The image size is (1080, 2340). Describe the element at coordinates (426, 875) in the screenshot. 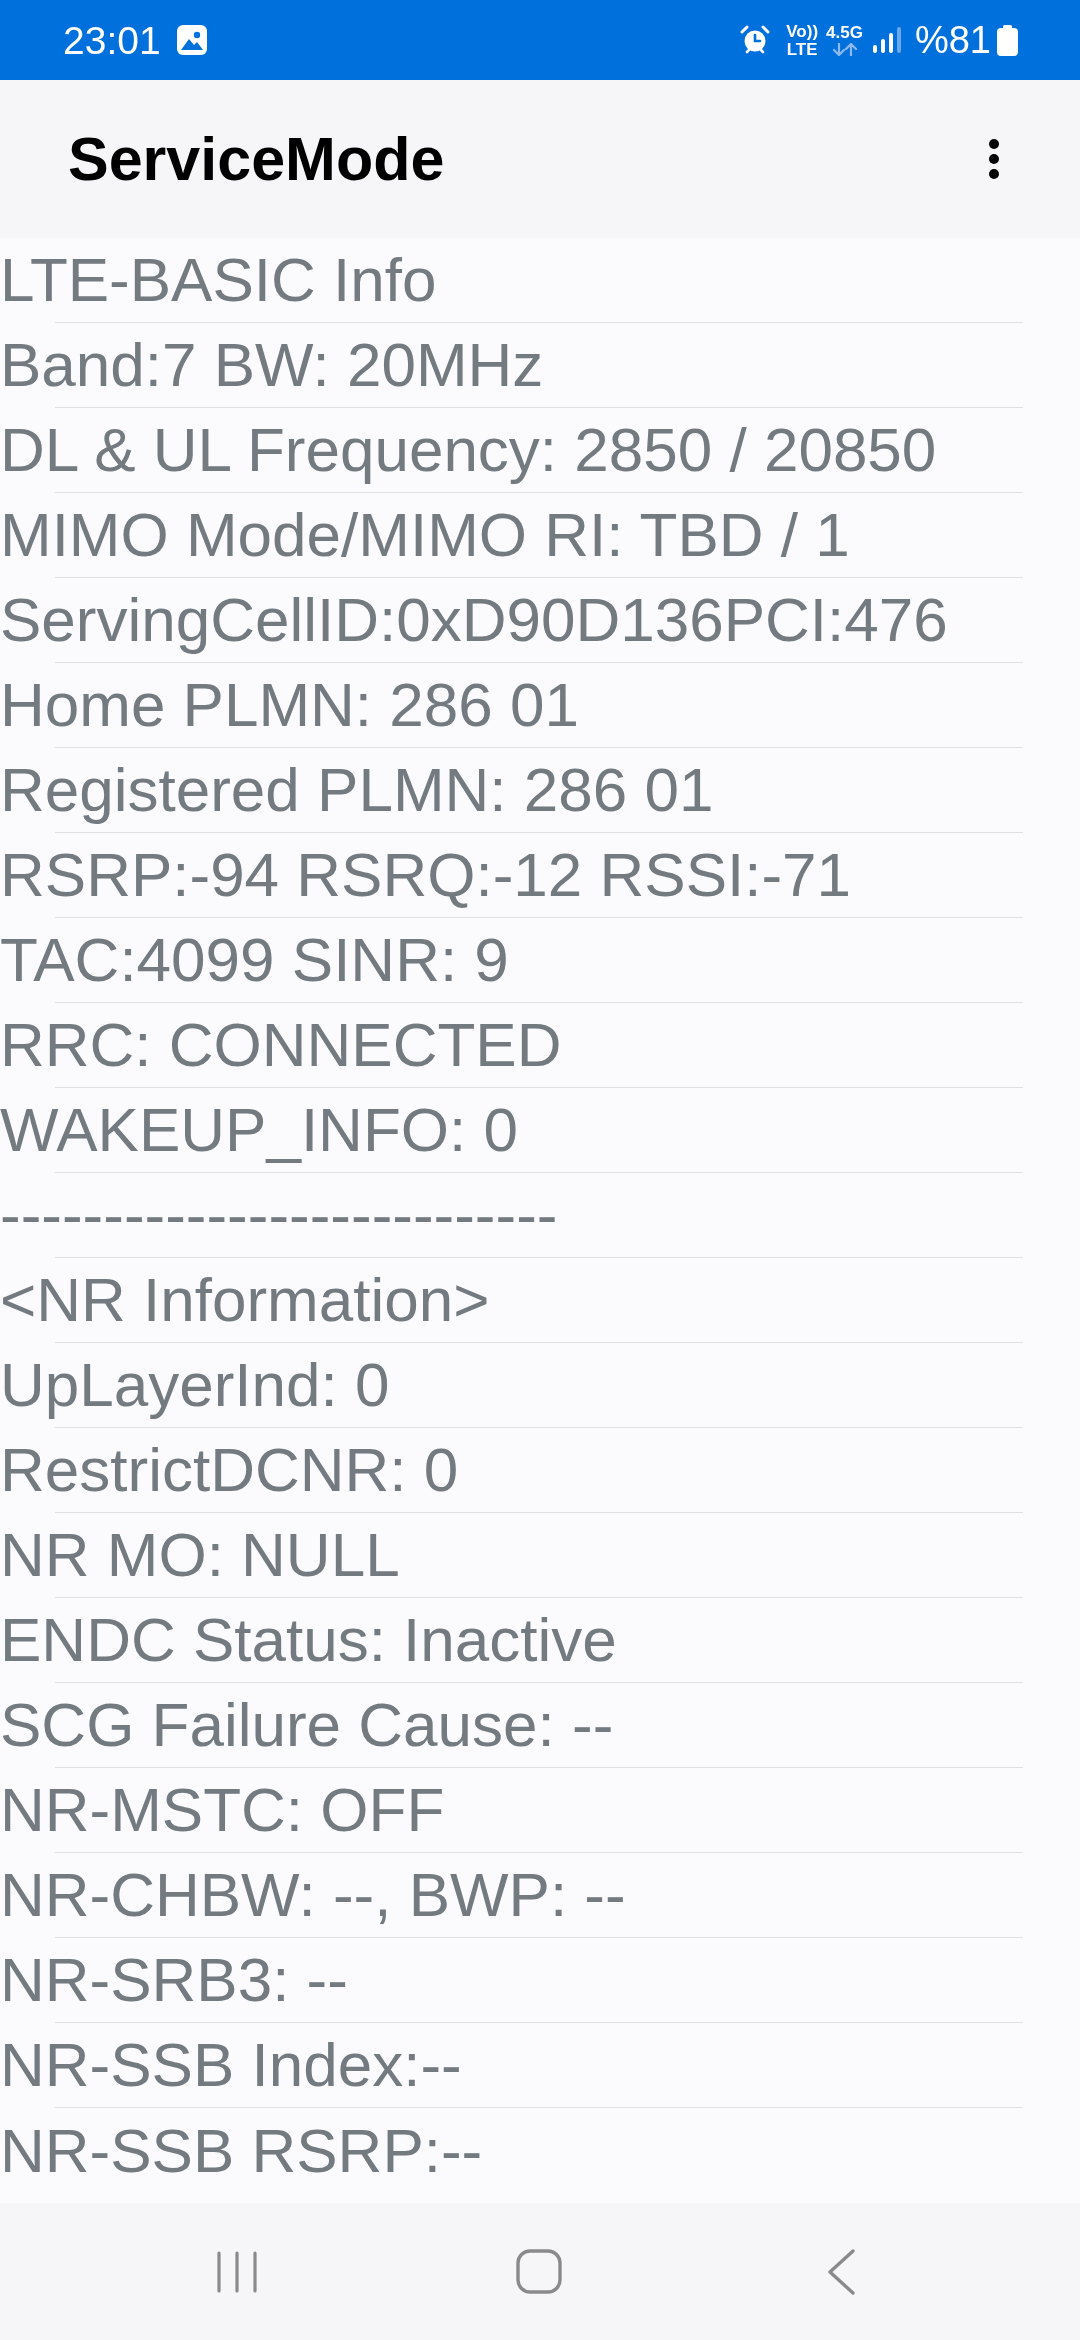

I see `info-line: RSRP:-94 RSRQ:-12 RSSI:-71` at that location.